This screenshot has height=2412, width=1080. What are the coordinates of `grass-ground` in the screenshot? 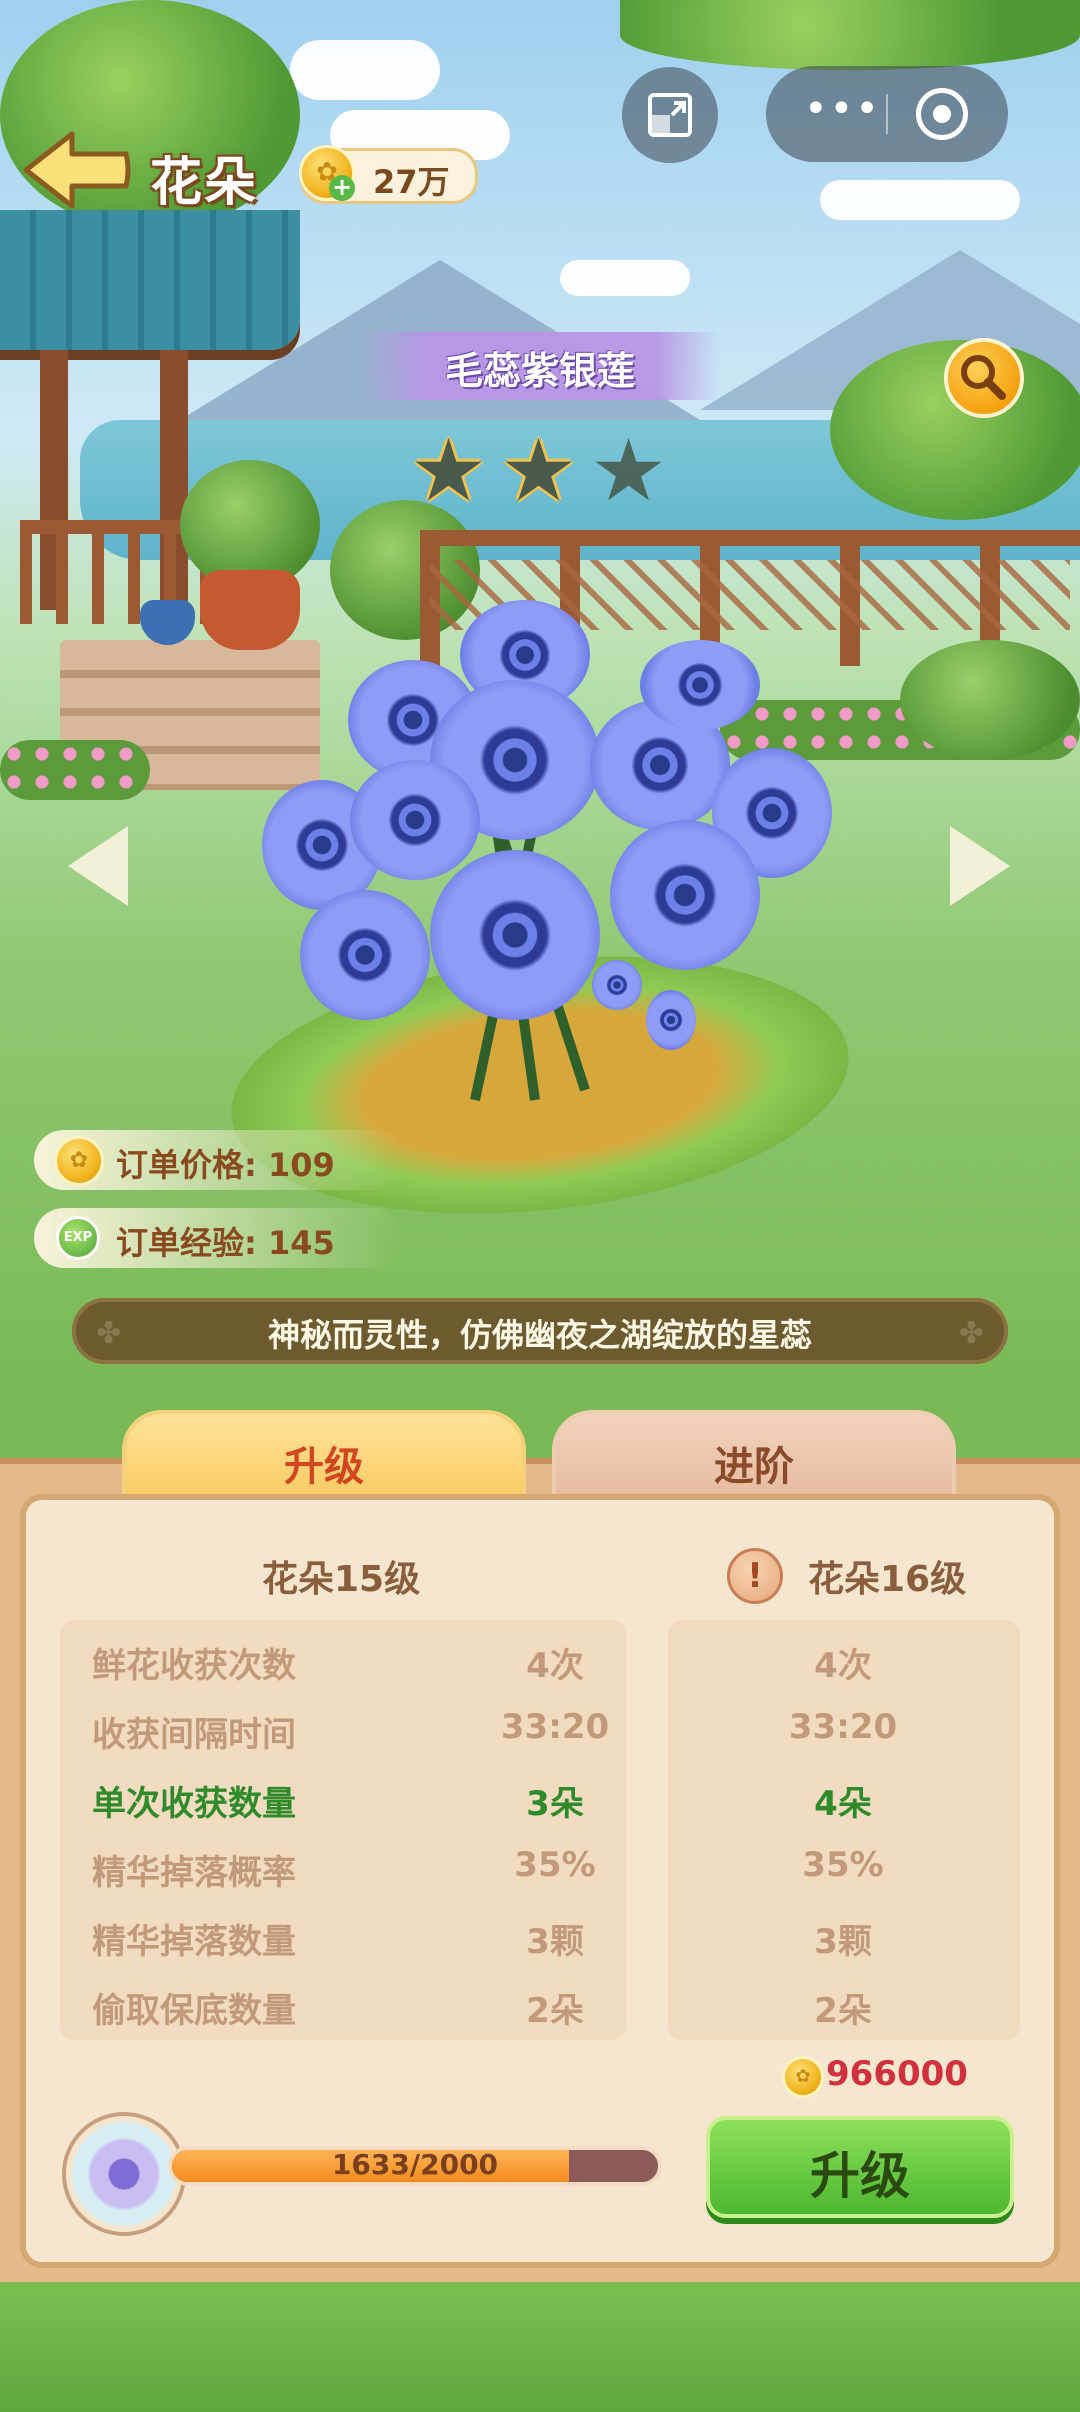 It's located at (540, 2347).